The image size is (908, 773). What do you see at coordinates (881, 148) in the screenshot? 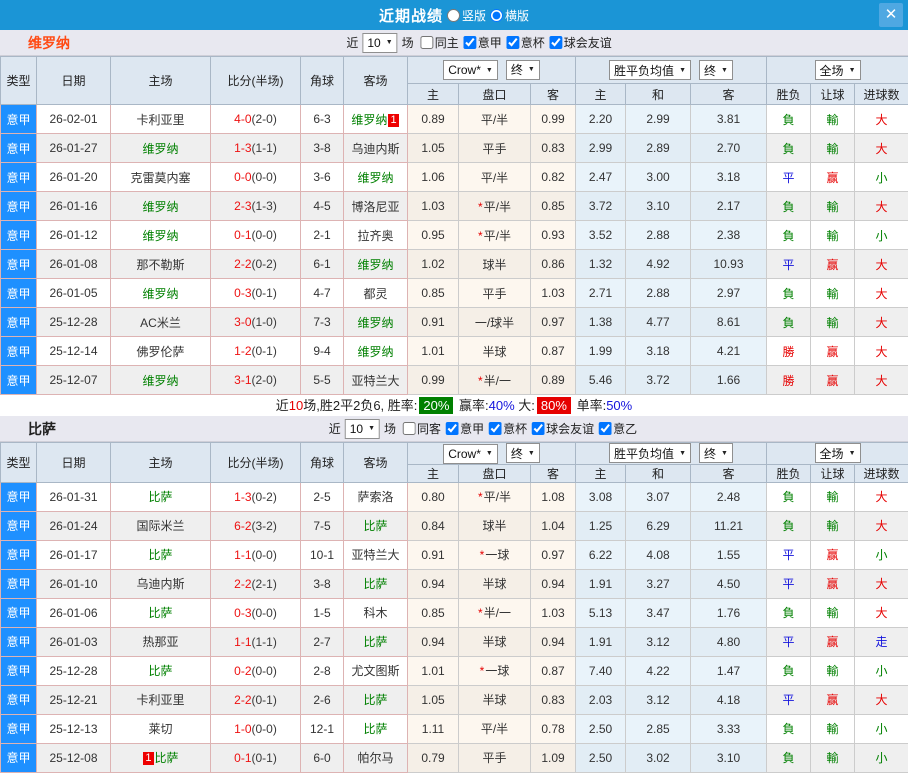
I see `goals-result-cell: 大` at bounding box center [881, 148].